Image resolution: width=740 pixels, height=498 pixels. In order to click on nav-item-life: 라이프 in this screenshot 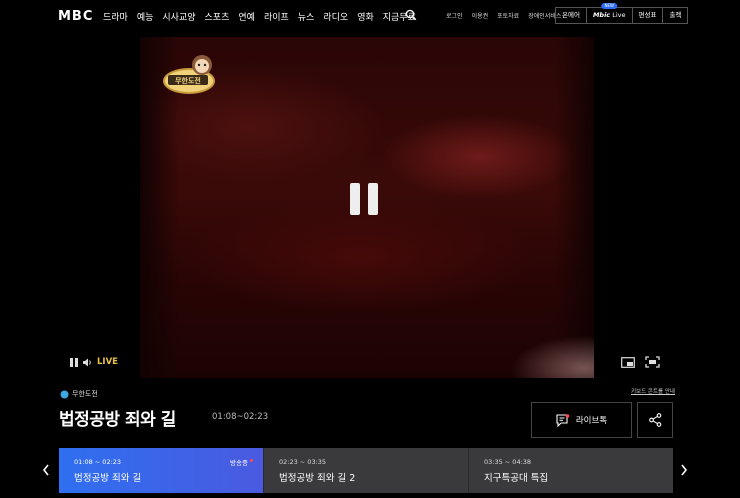, I will do `click(276, 16)`.